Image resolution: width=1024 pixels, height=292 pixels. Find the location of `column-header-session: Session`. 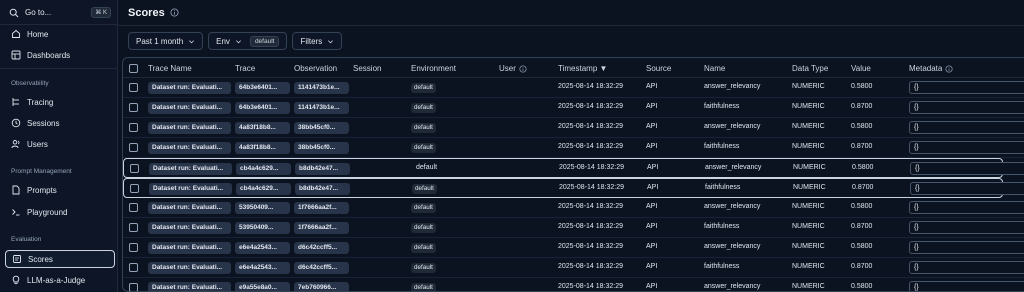

column-header-session: Session is located at coordinates (367, 68).